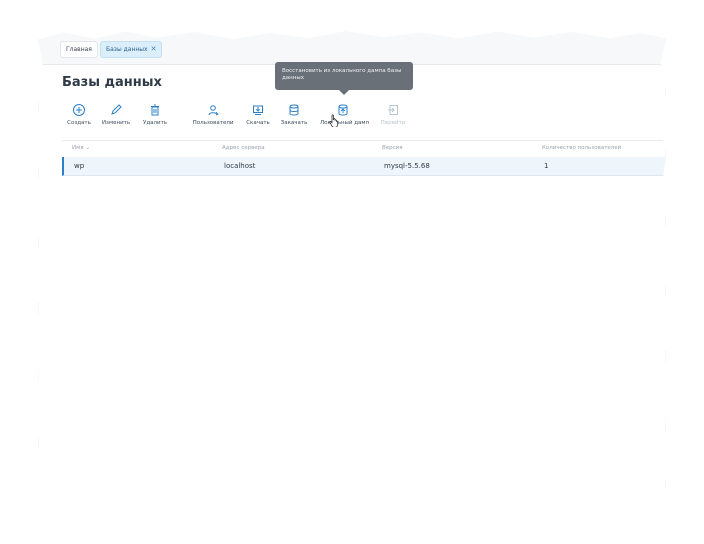 The height and width of the screenshot is (544, 704). What do you see at coordinates (155, 123) in the screenshot?
I see `delete-label: Удалить` at bounding box center [155, 123].